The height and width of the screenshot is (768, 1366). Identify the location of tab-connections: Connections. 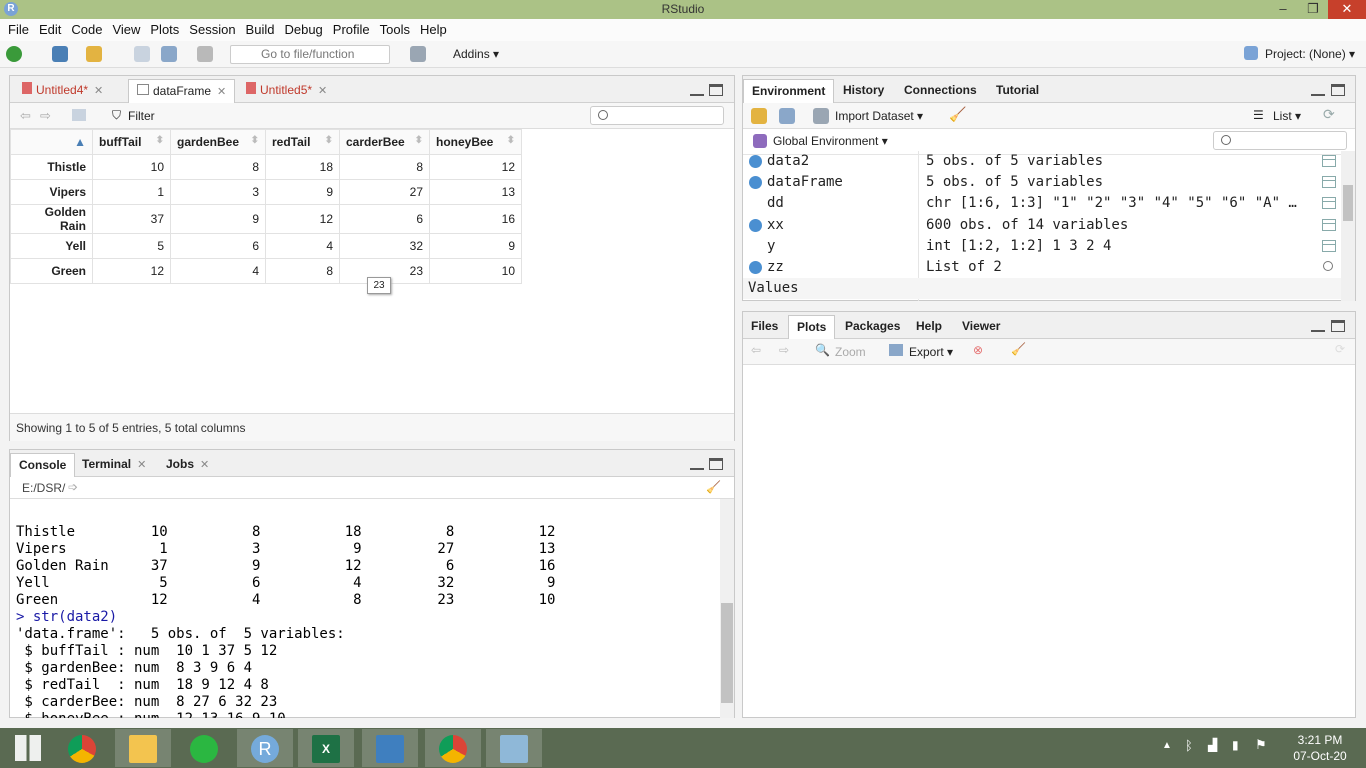
(940, 91).